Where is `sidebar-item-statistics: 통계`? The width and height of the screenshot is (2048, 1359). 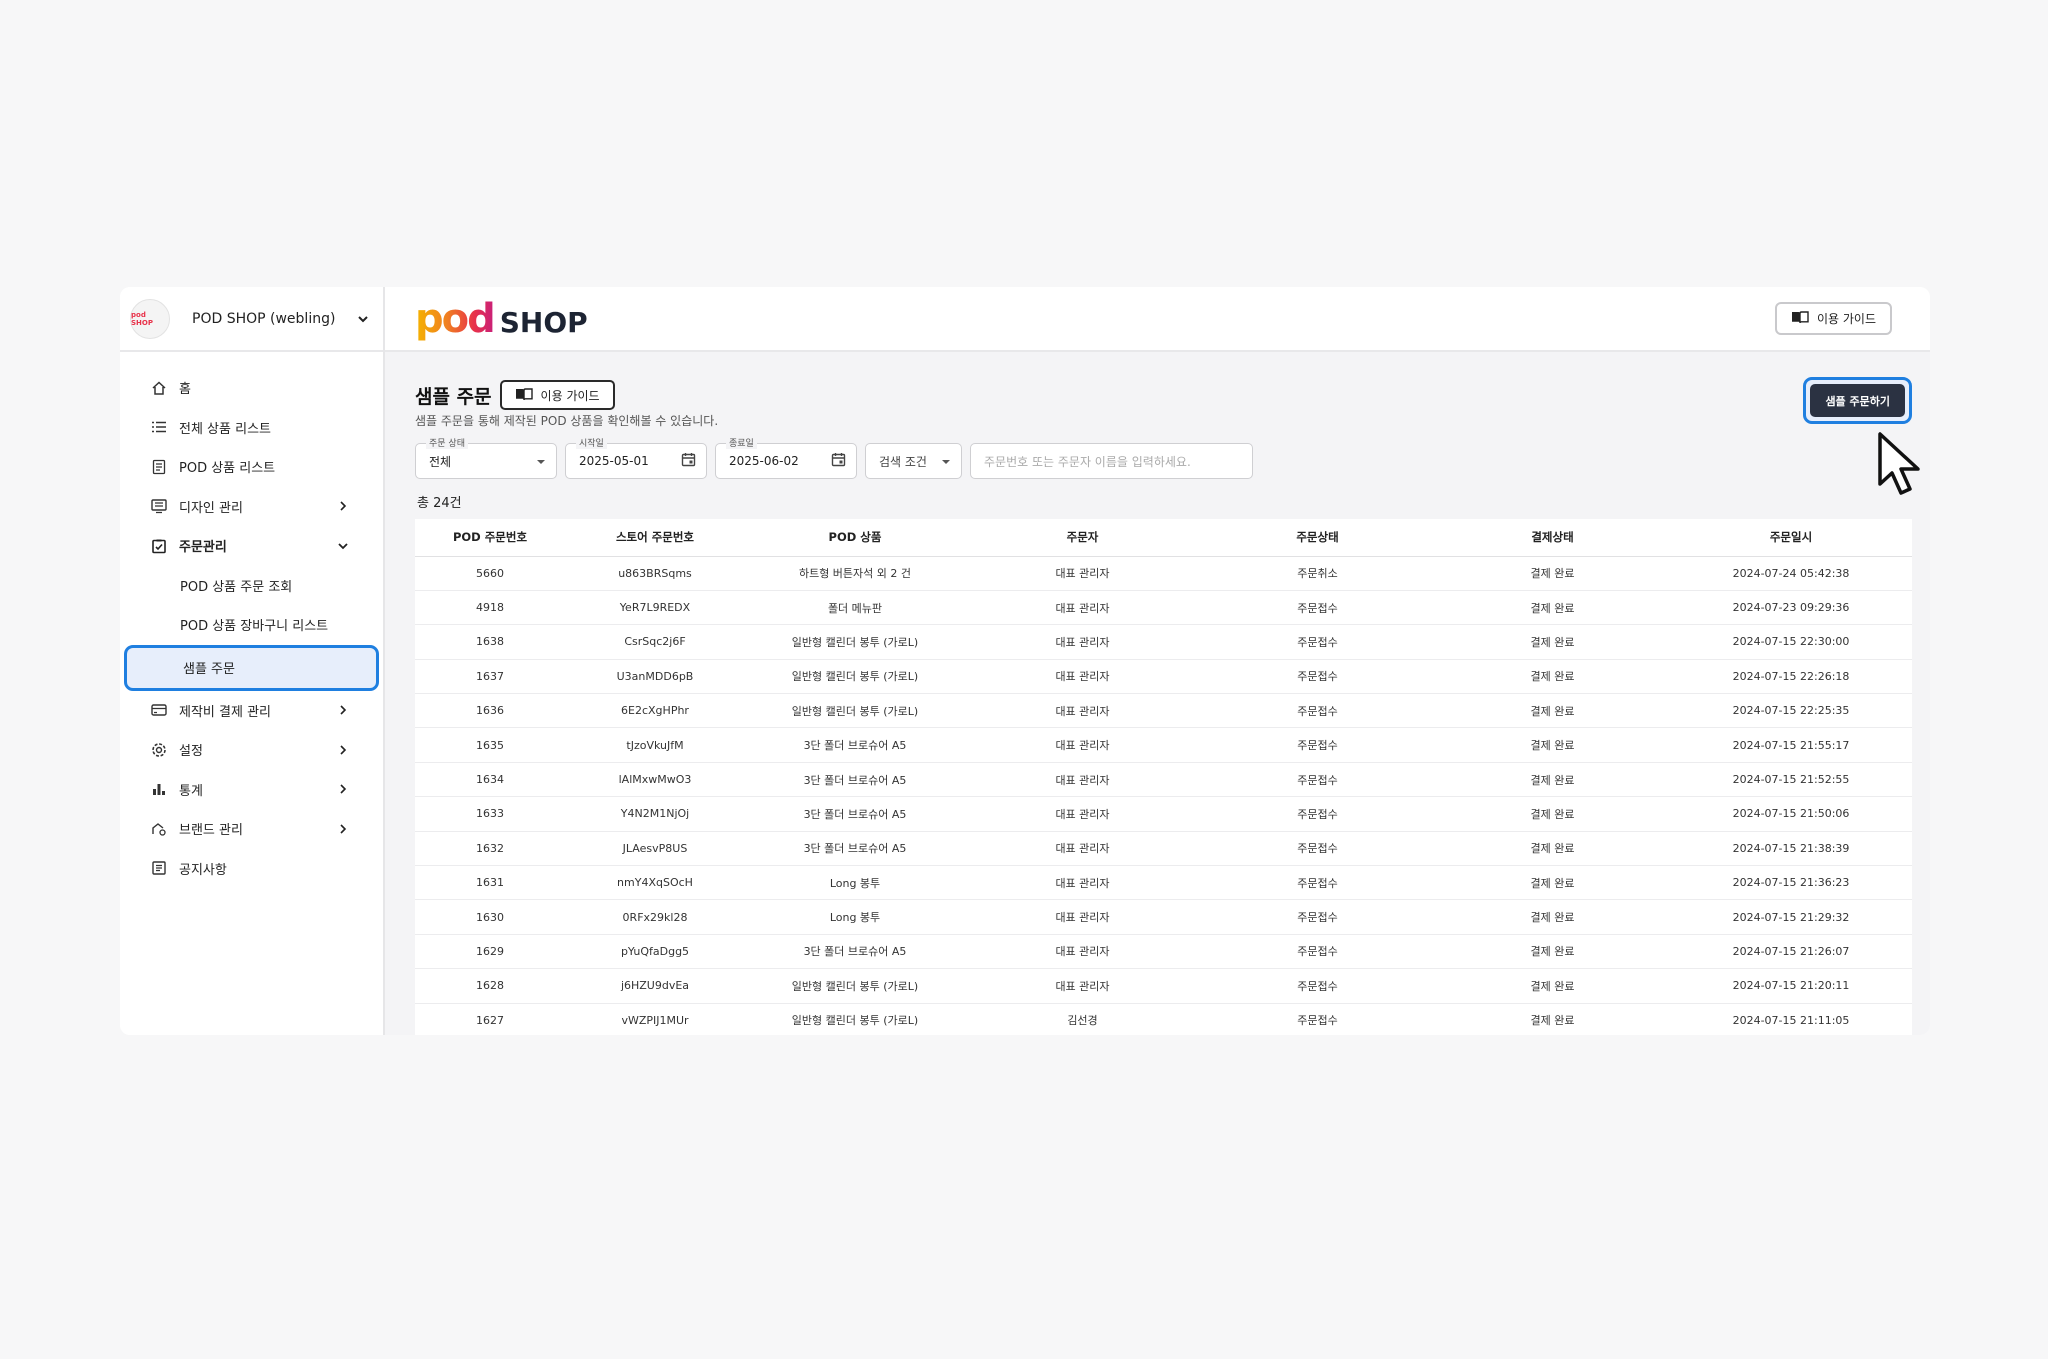 sidebar-item-statistics: 통계 is located at coordinates (251, 790).